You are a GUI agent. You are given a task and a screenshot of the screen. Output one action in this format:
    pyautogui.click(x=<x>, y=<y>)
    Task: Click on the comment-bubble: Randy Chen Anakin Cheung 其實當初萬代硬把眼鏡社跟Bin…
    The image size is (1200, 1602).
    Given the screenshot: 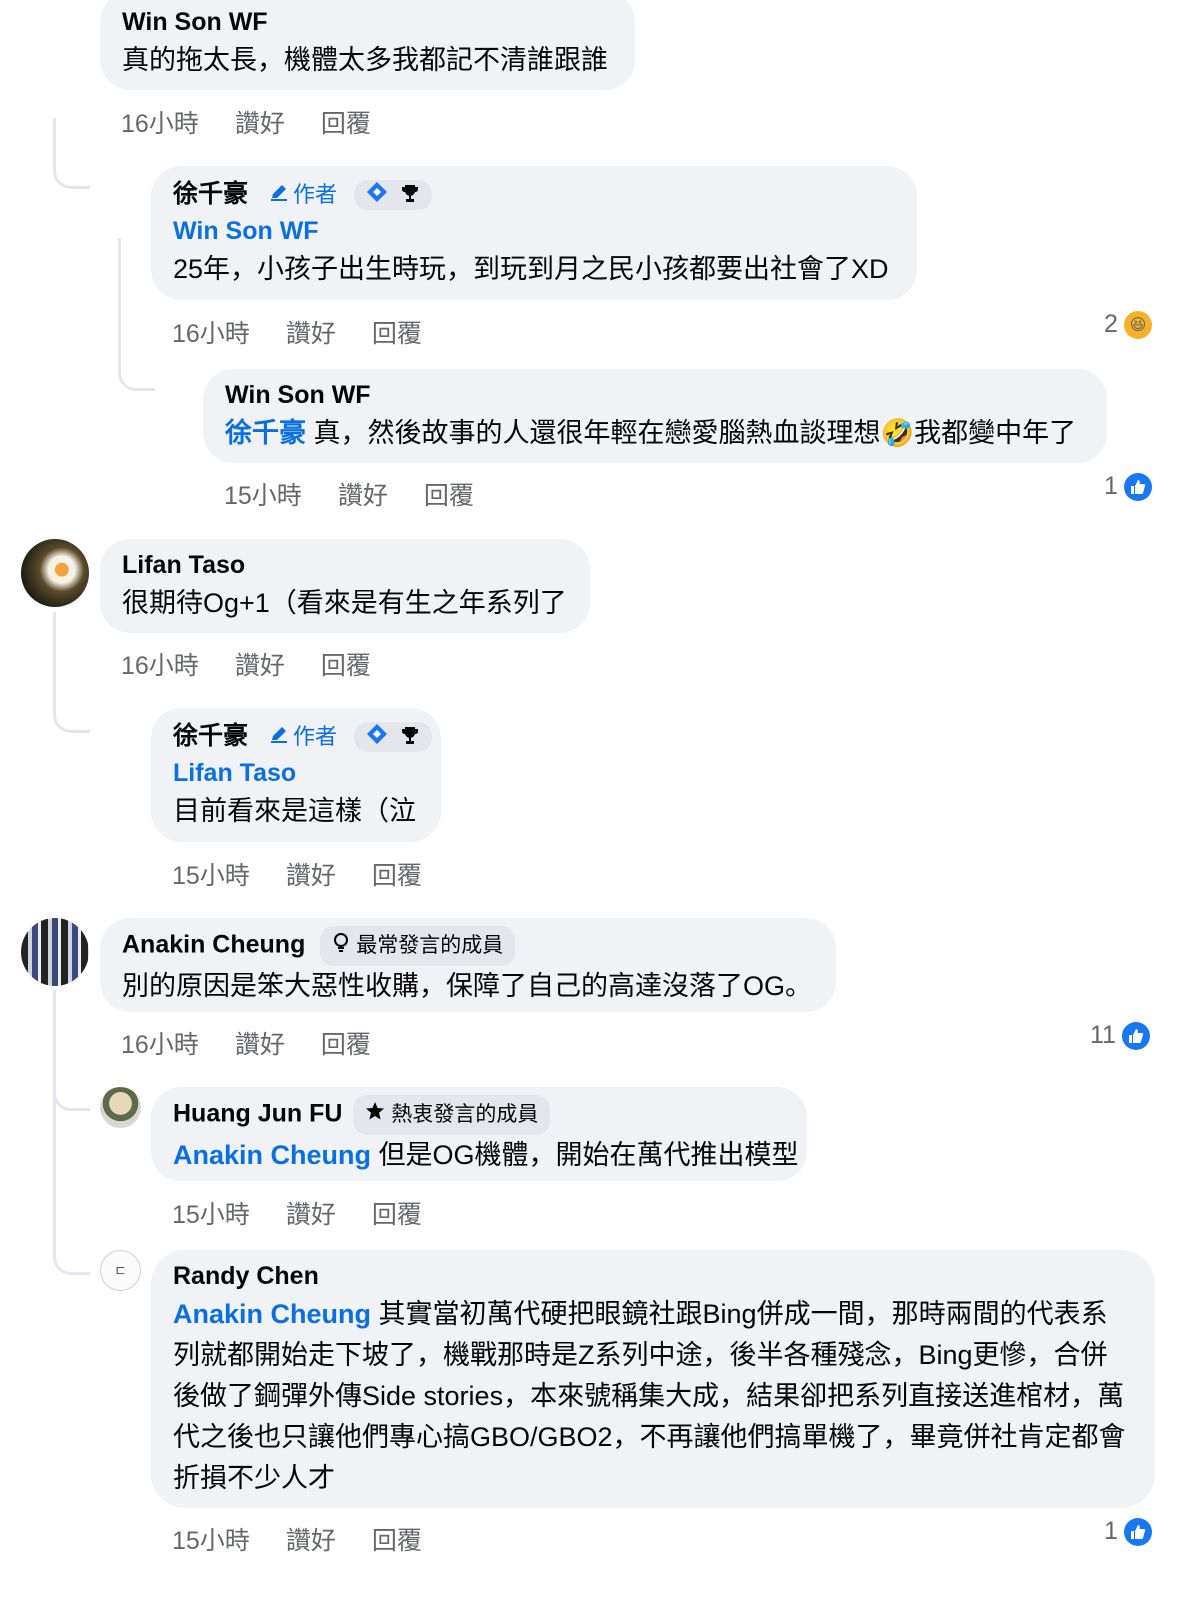 What is the action you would take?
    pyautogui.click(x=653, y=1379)
    